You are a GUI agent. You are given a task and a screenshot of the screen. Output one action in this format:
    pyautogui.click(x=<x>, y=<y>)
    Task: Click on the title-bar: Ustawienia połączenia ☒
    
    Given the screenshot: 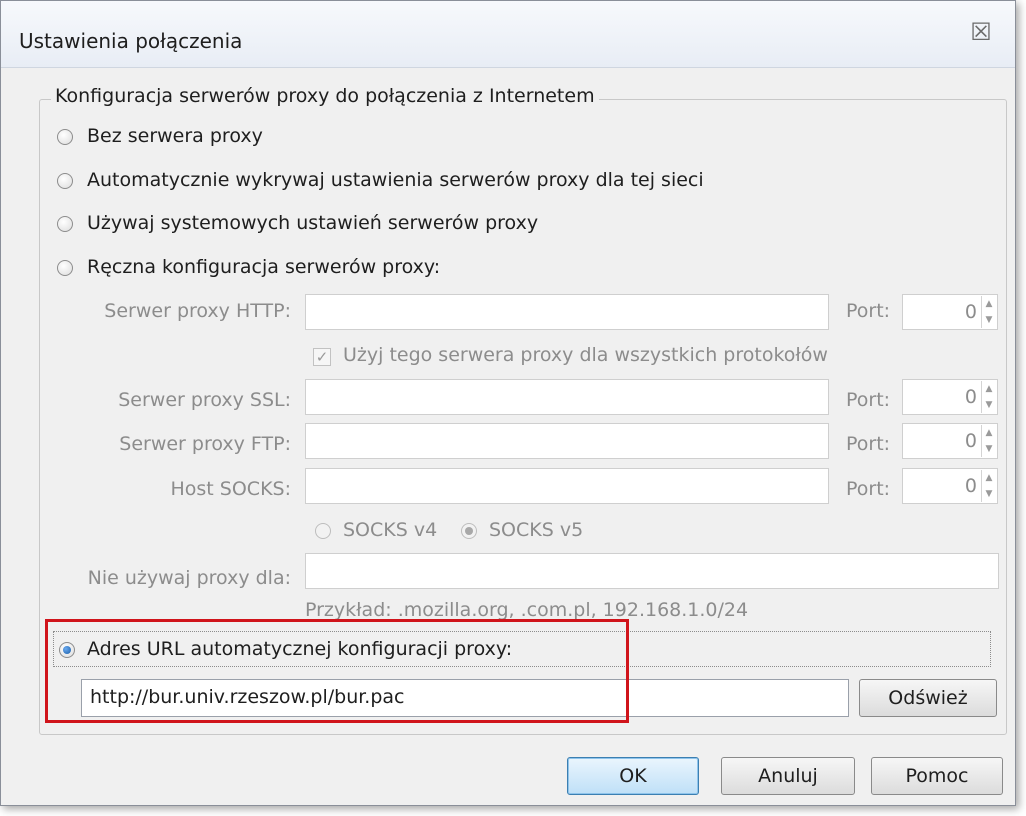 What is the action you would take?
    pyautogui.click(x=508, y=34)
    